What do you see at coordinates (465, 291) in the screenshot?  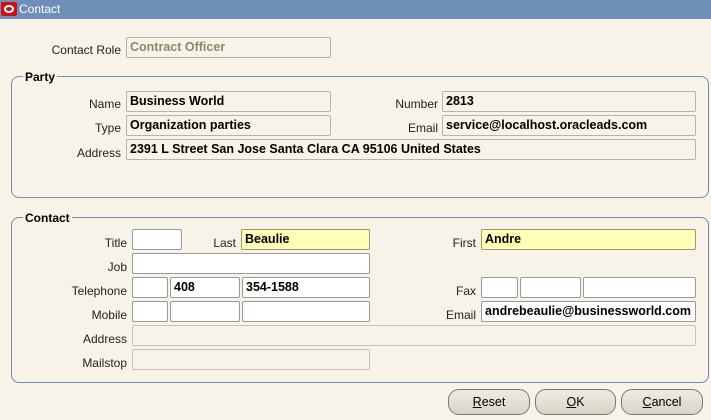 I see `contact-fax-label: Fax` at bounding box center [465, 291].